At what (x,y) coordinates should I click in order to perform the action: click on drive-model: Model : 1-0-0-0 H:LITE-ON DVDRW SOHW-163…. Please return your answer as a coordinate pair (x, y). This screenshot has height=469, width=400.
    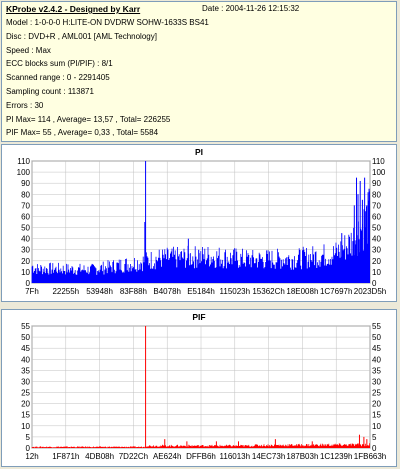
    Looking at the image, I should click on (107, 22).